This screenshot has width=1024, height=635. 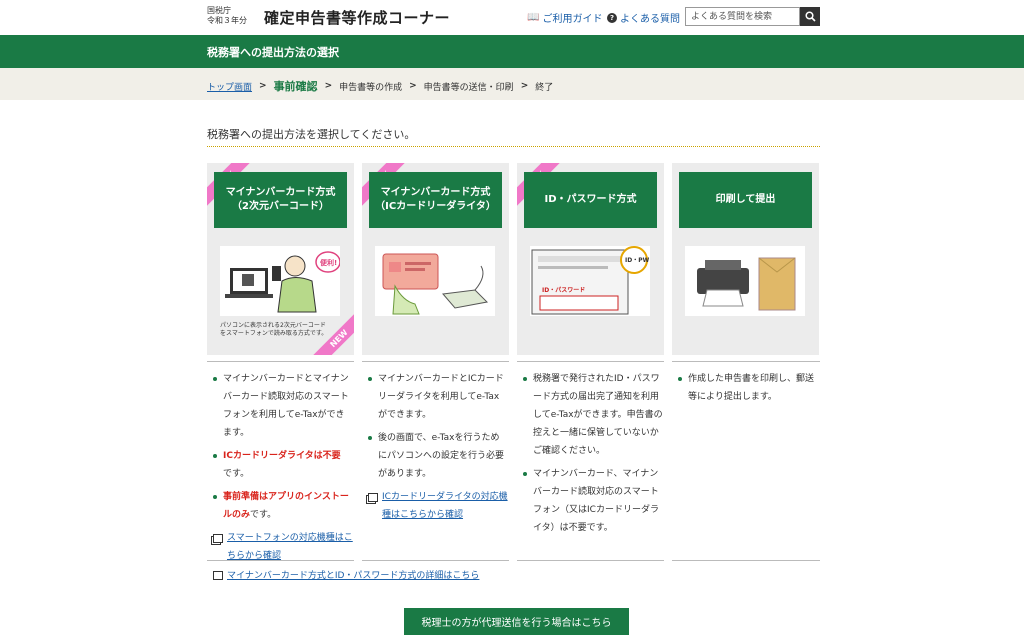 What do you see at coordinates (328, 262) in the screenshot?
I see `bubble-text: 便利!` at bounding box center [328, 262].